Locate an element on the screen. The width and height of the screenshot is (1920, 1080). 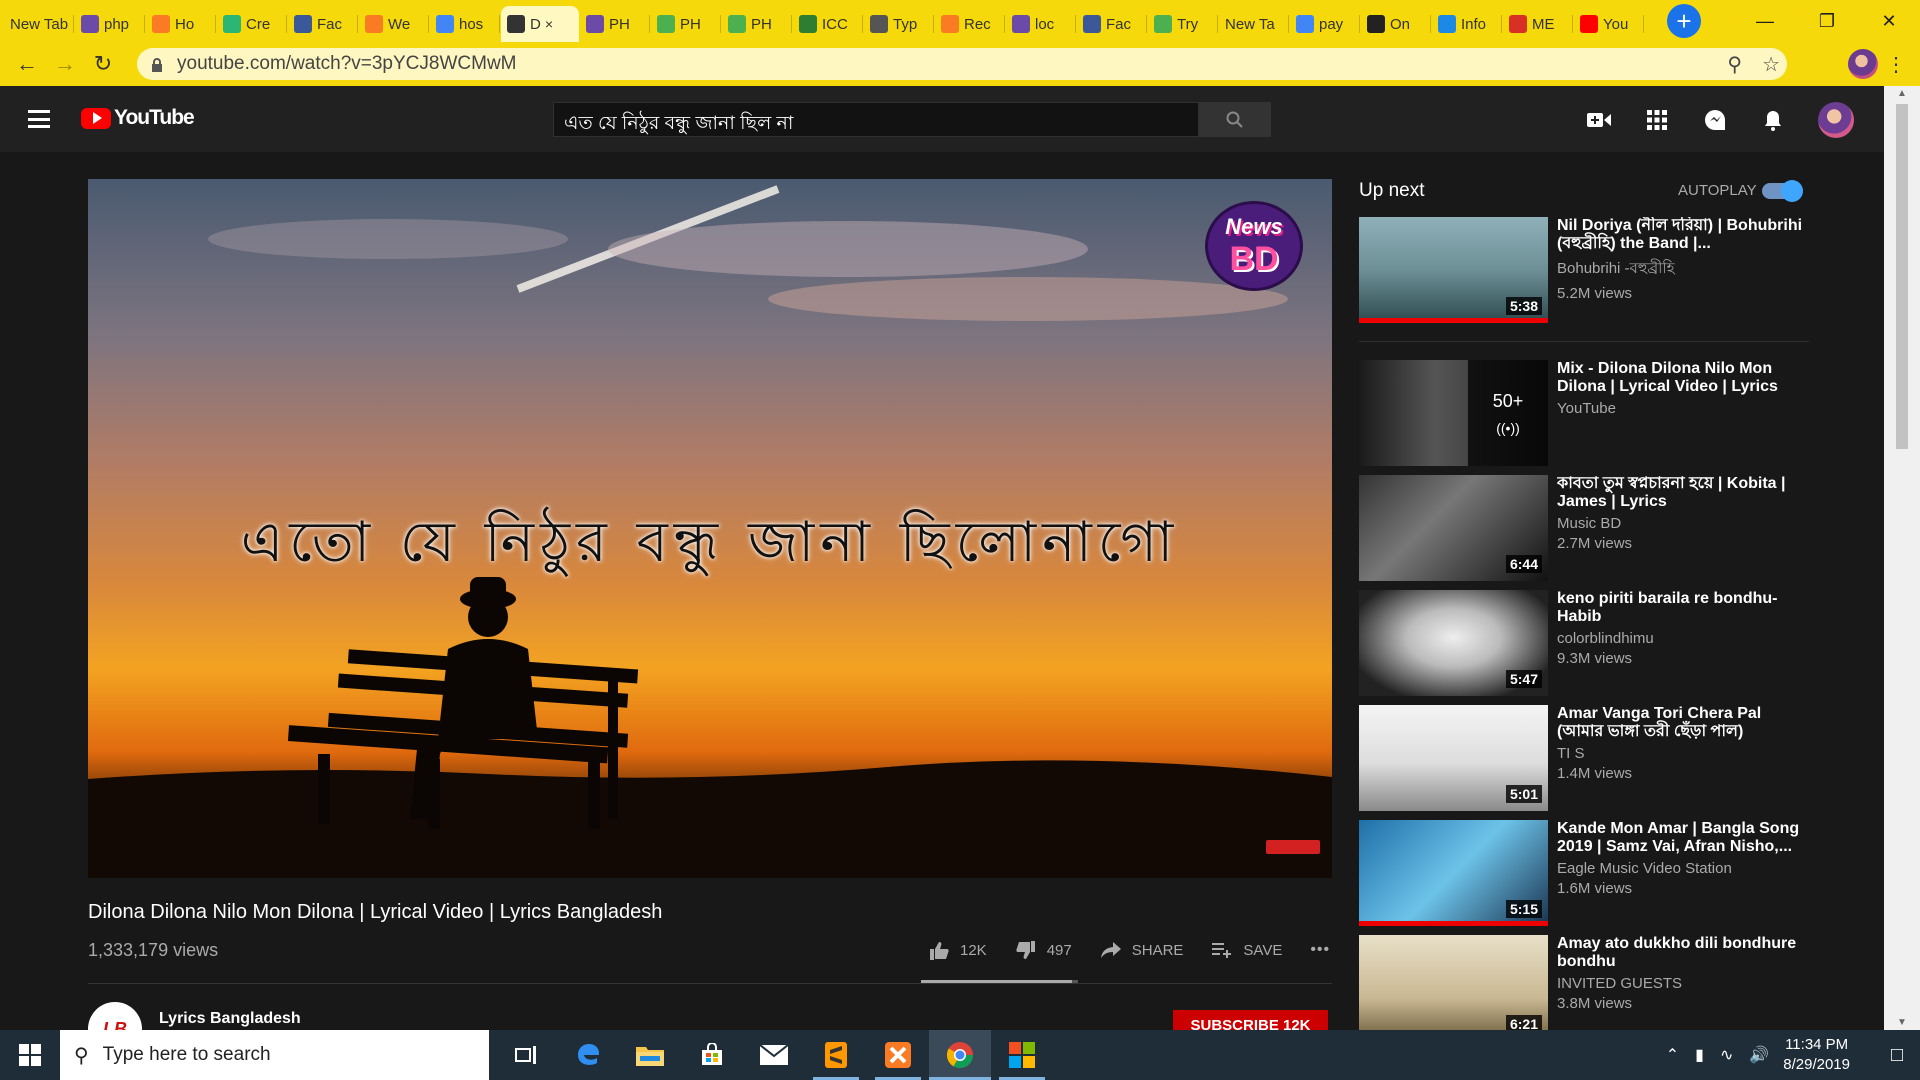
browser-tab: Typ is located at coordinates (899, 24).